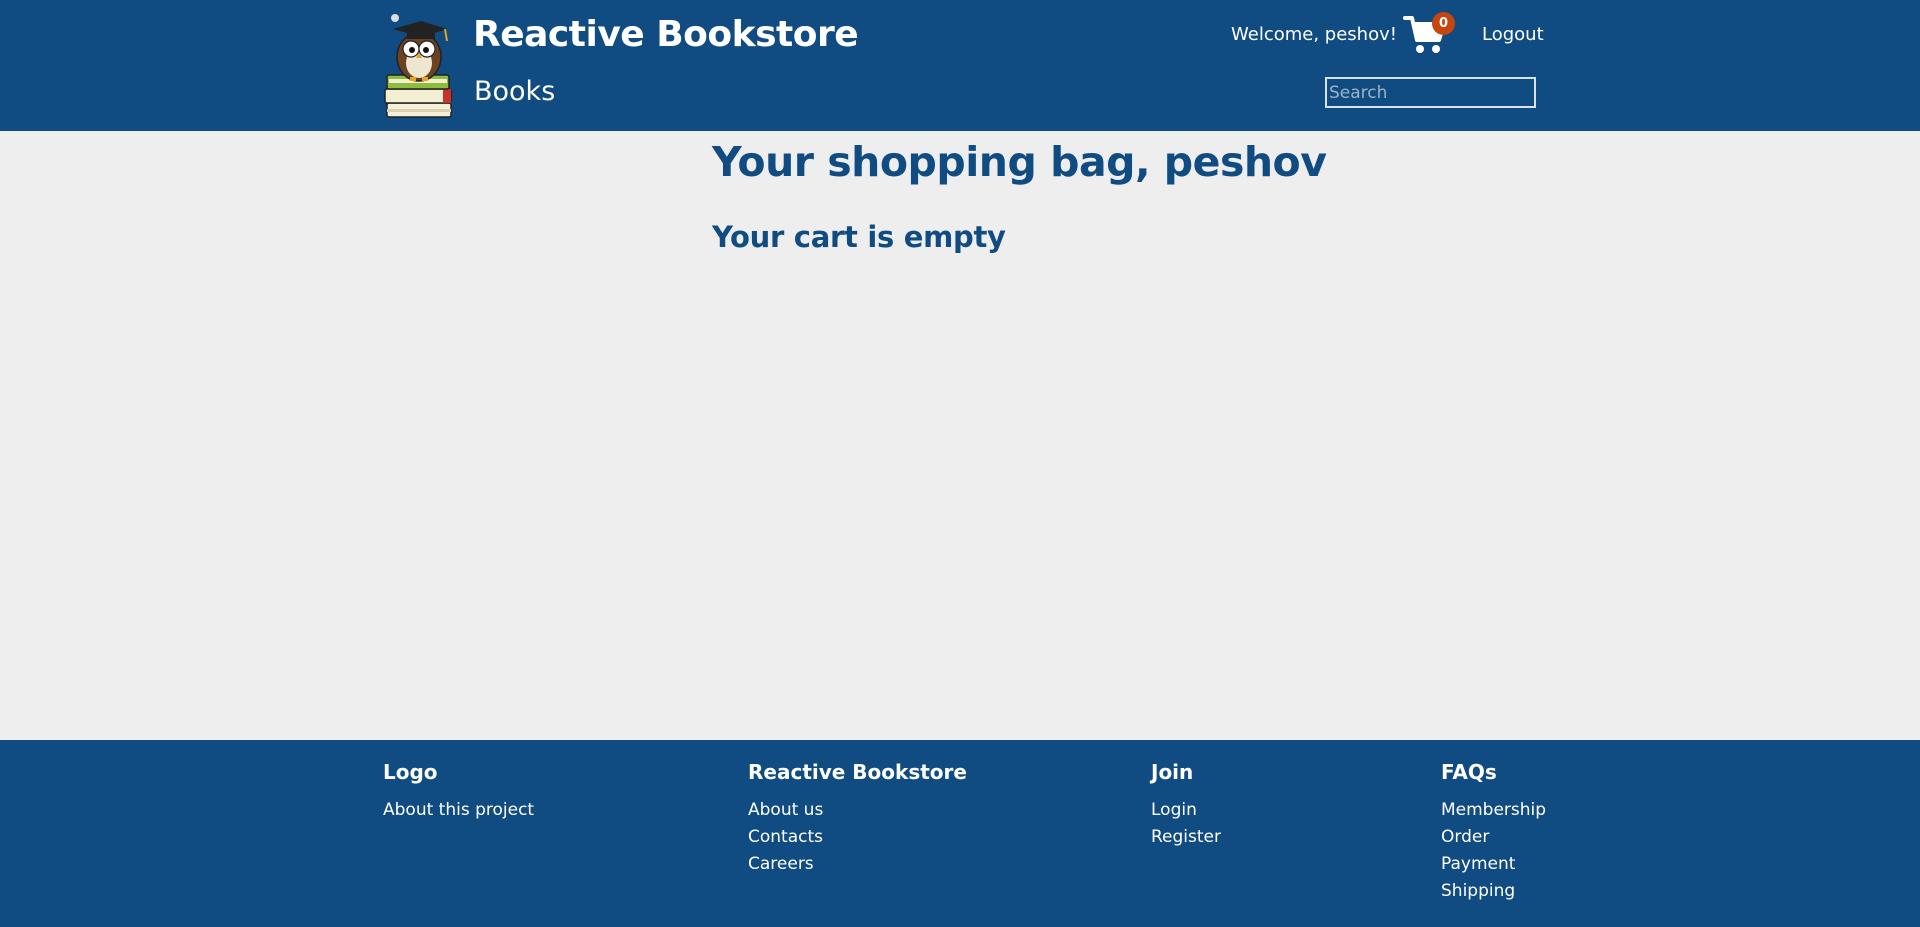  I want to click on empty-cart-message: Your cart is empty, so click(859, 237).